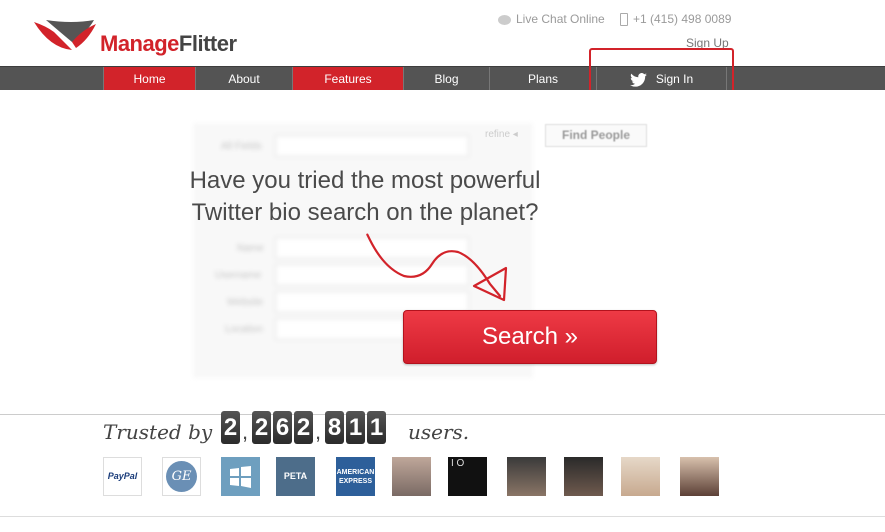  Describe the element at coordinates (158, 432) in the screenshot. I see `trusted-prefix: Trusted by` at that location.